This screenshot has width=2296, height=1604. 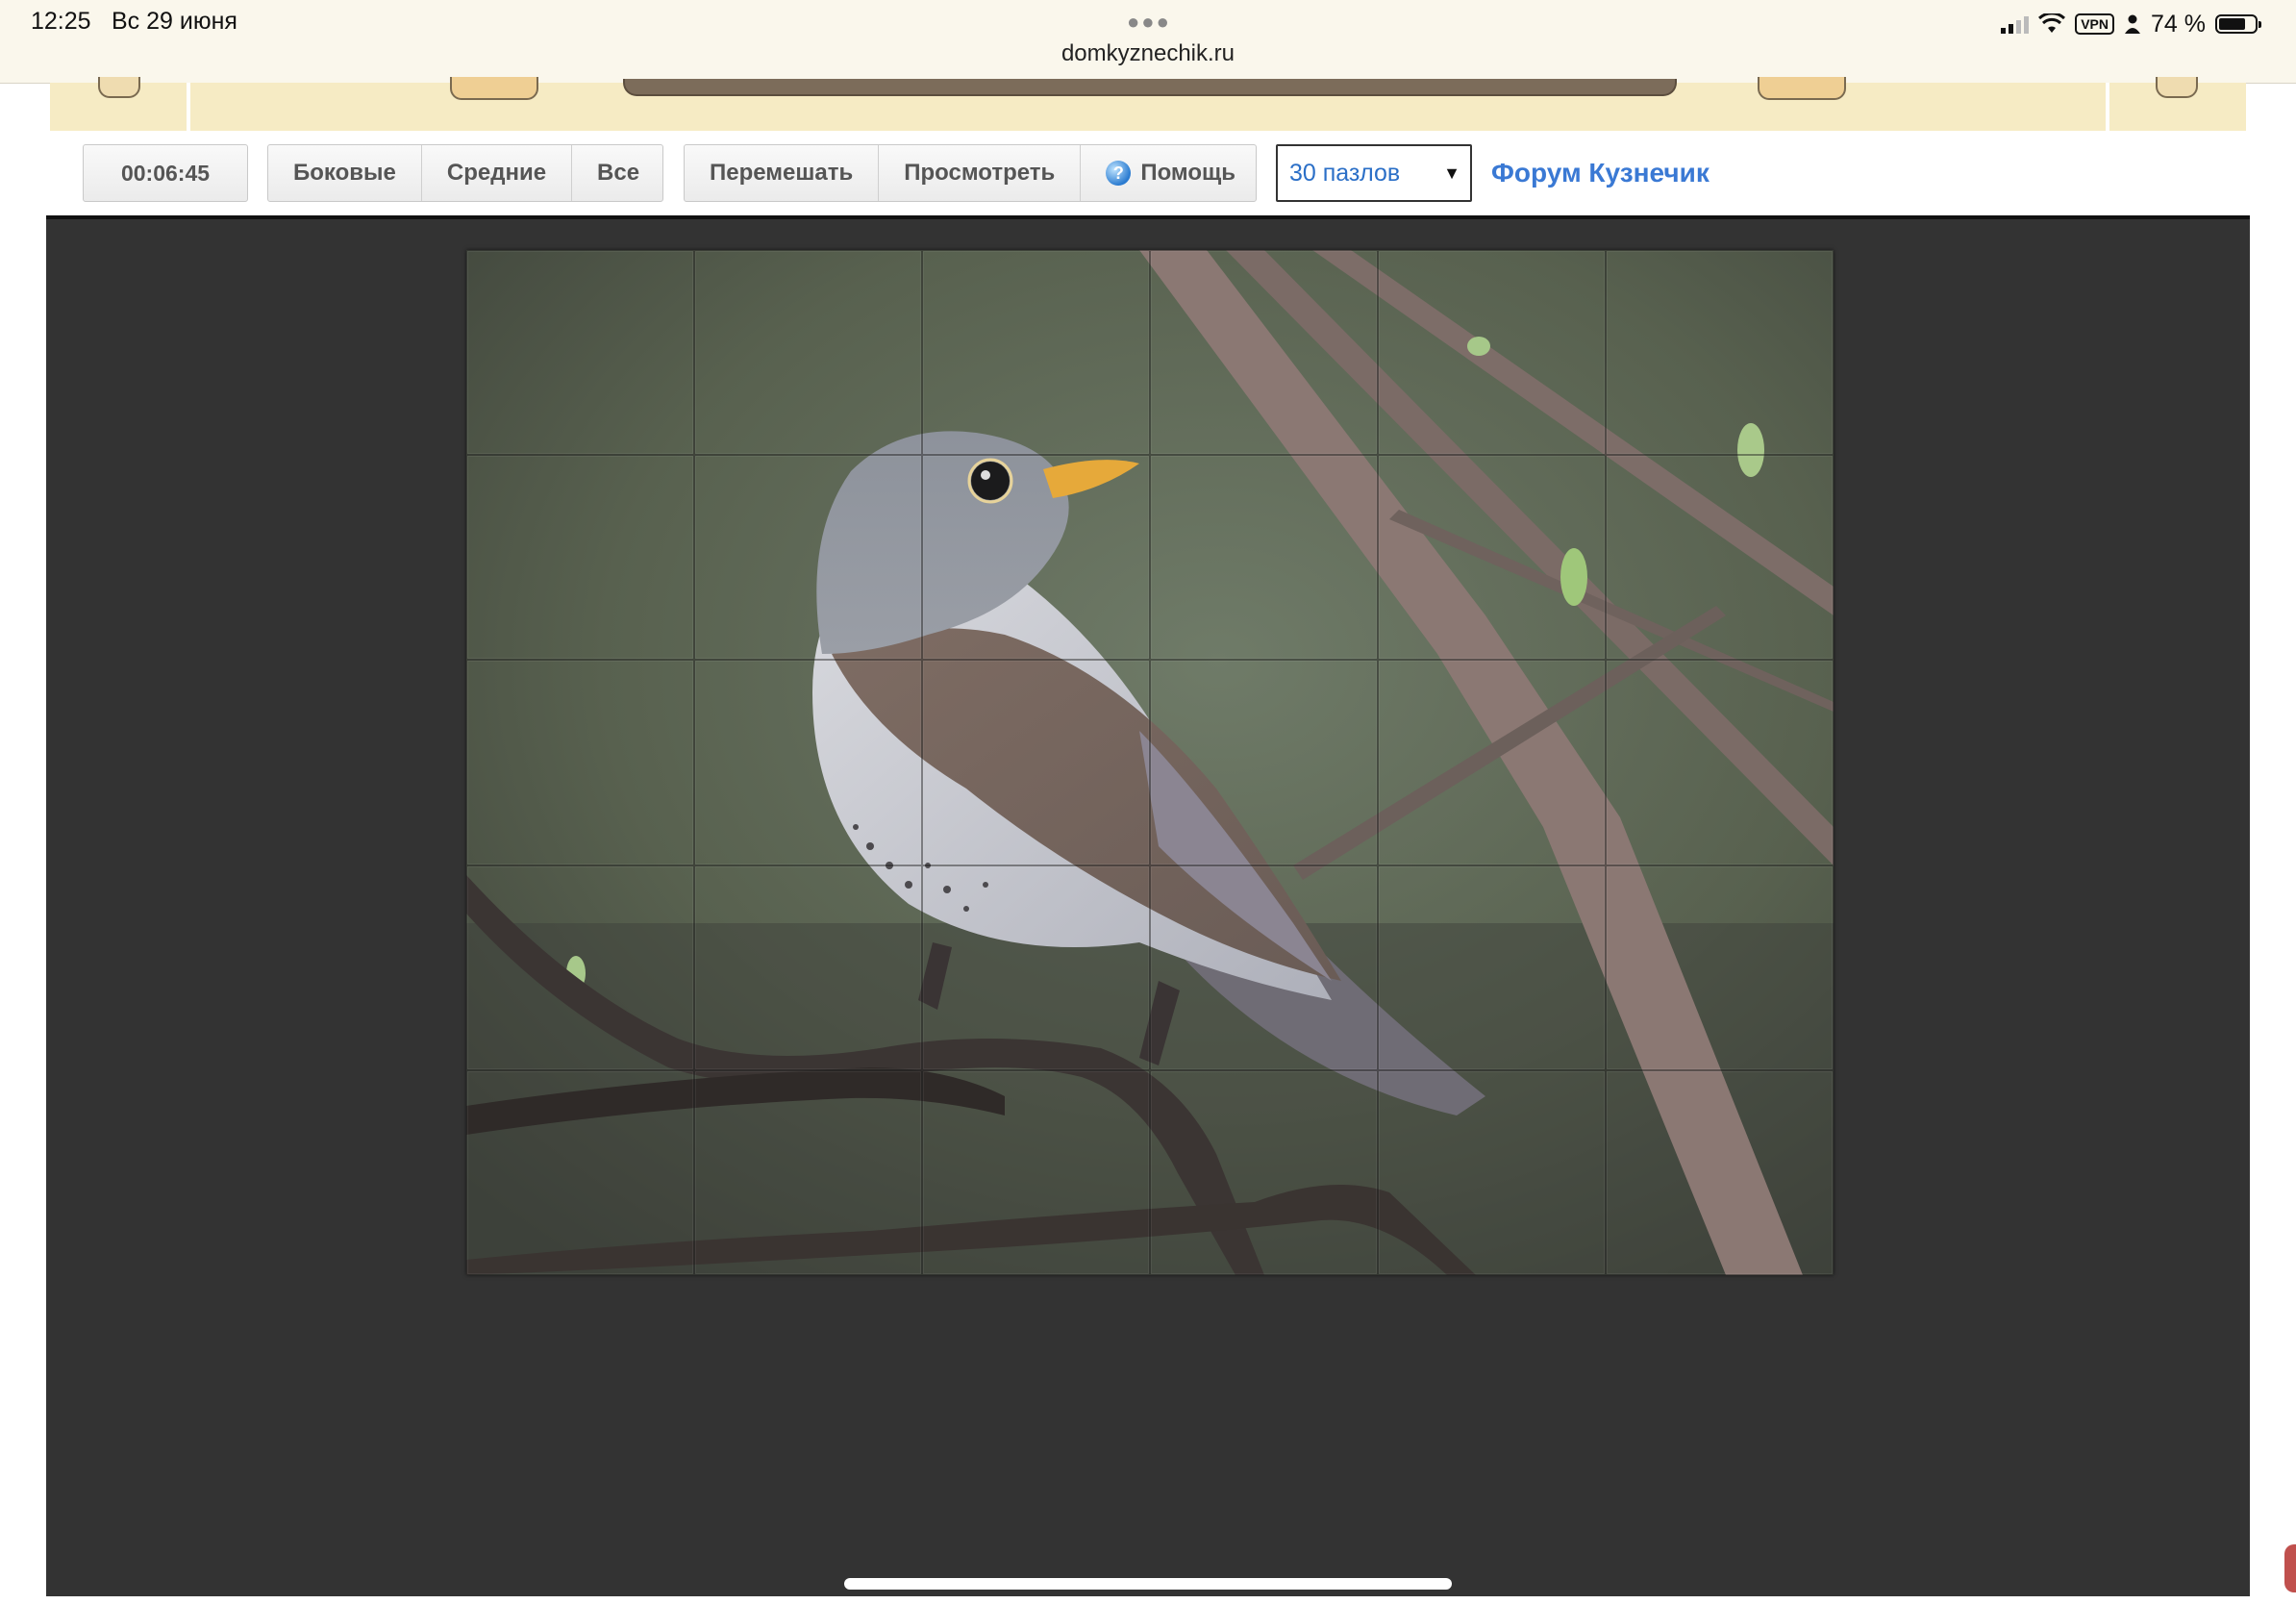 I want to click on more-dots-icon: ●●●, so click(x=1149, y=22).